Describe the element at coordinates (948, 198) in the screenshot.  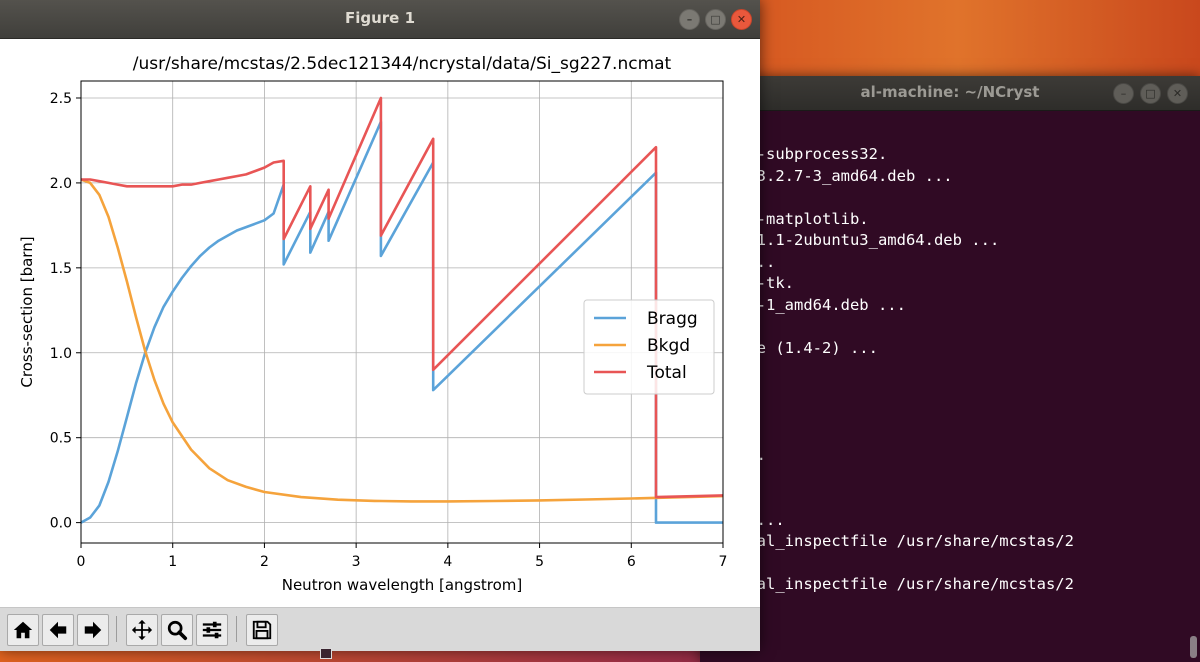
I see `terminal-line: ..` at that location.